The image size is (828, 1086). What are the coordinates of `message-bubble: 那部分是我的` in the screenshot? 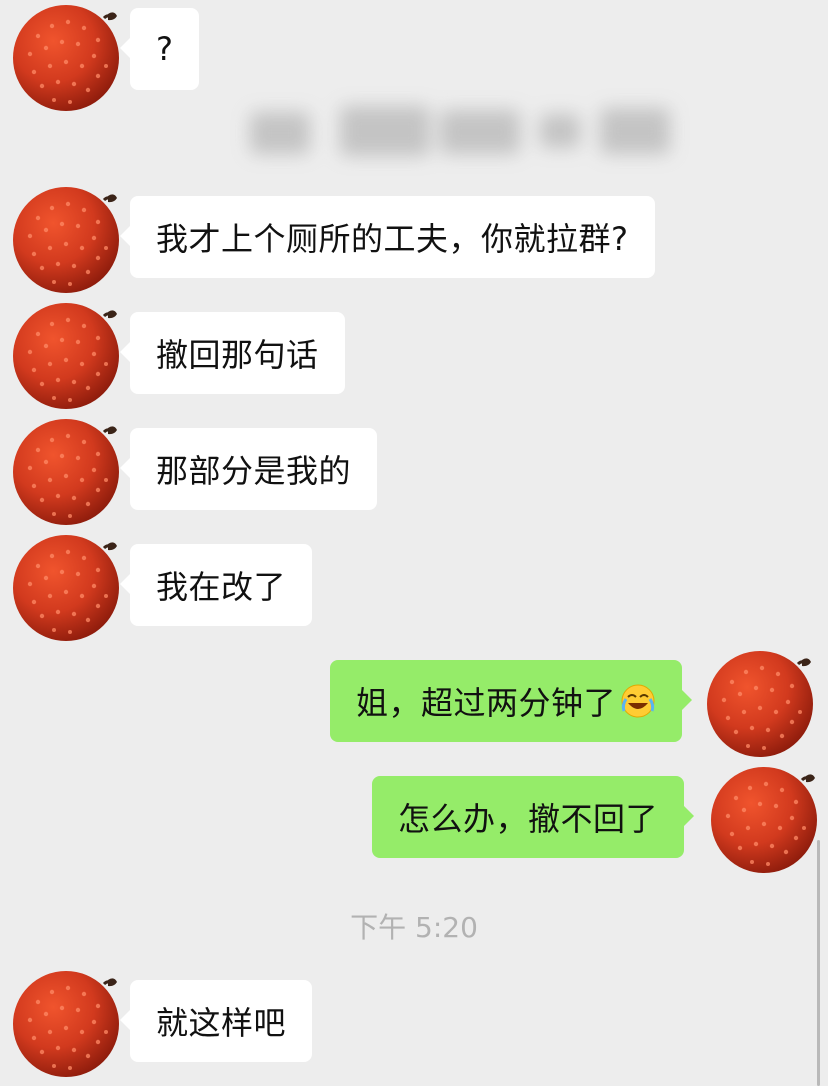 It's located at (248, 469).